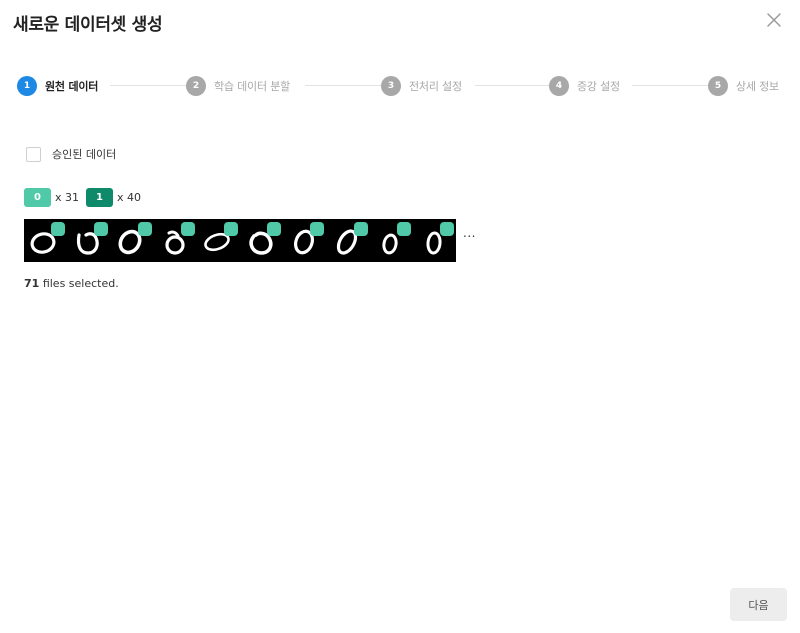 The image size is (800, 633). I want to click on step-details: 5 상세 정보, so click(743, 86).